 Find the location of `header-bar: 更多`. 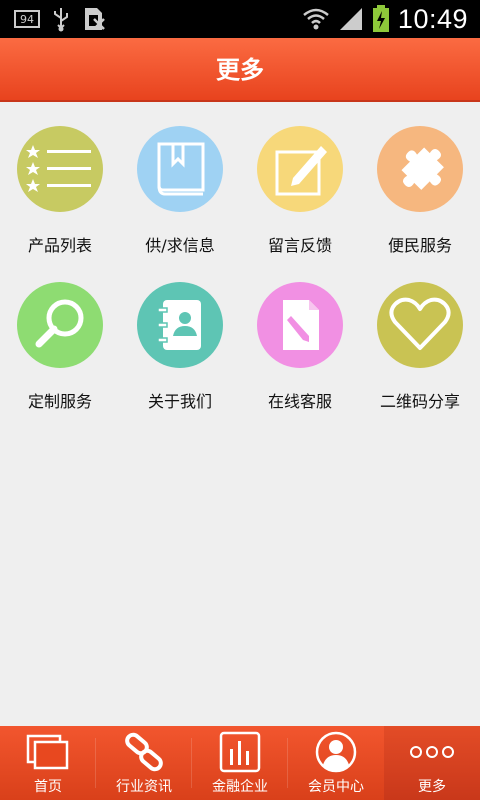

header-bar: 更多 is located at coordinates (240, 70).